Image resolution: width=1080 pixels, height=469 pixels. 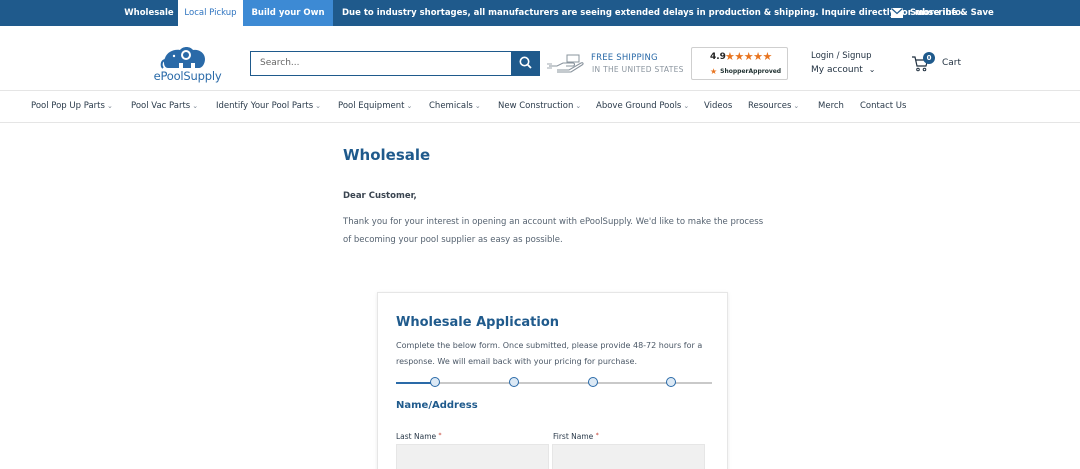 I want to click on nav-new-construction: New Construction ⌄, so click(x=539, y=106).